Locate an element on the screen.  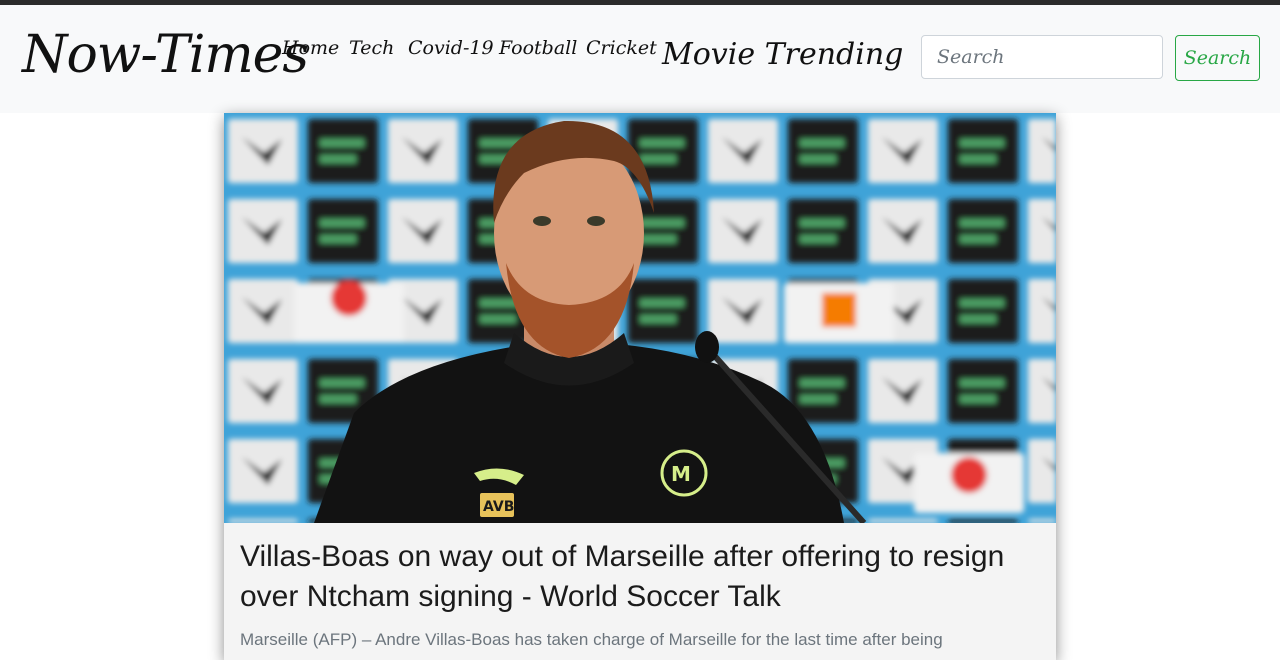
svg-text: M is located at coordinates (681, 474).